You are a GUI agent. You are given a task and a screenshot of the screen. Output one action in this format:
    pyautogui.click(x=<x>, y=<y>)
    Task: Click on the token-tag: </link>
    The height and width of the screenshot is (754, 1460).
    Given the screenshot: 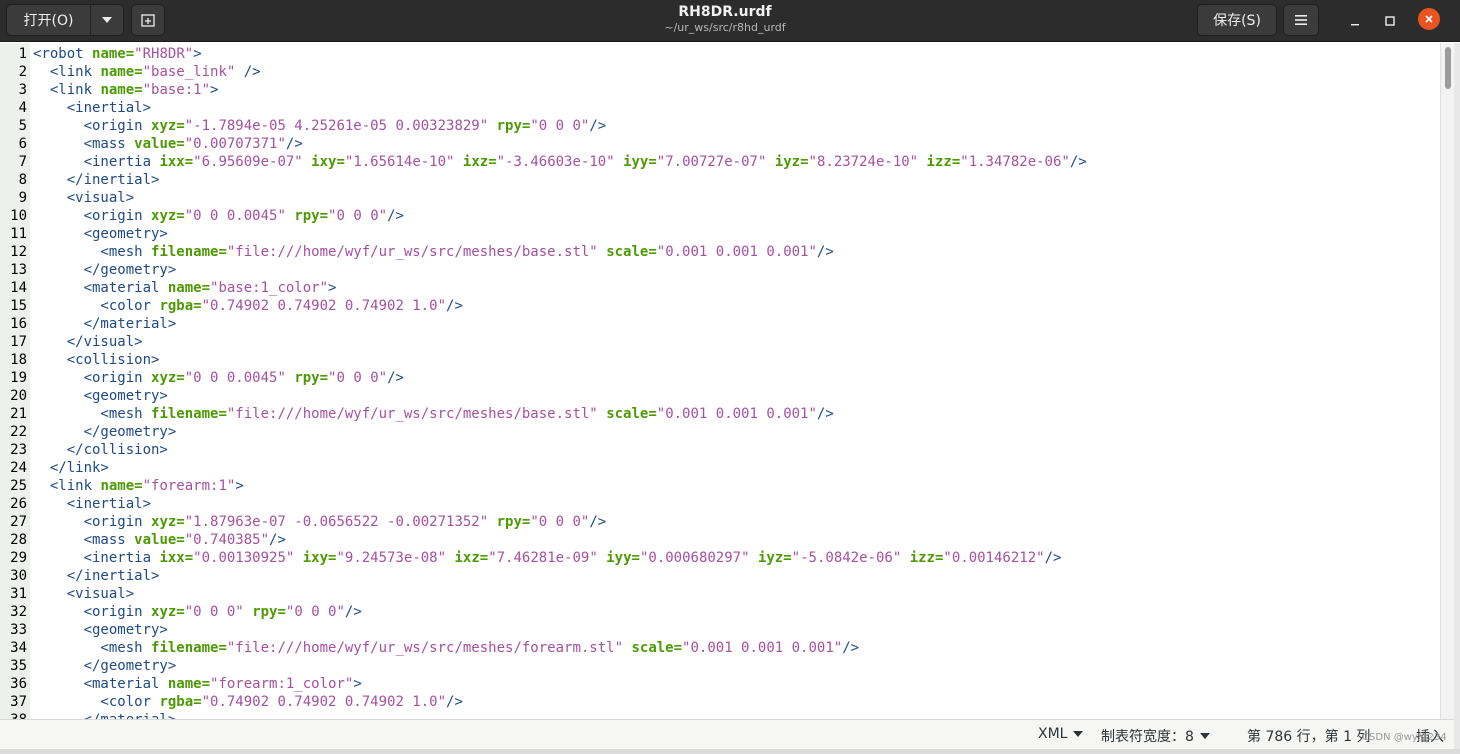 What is the action you would take?
    pyautogui.click(x=71, y=468)
    